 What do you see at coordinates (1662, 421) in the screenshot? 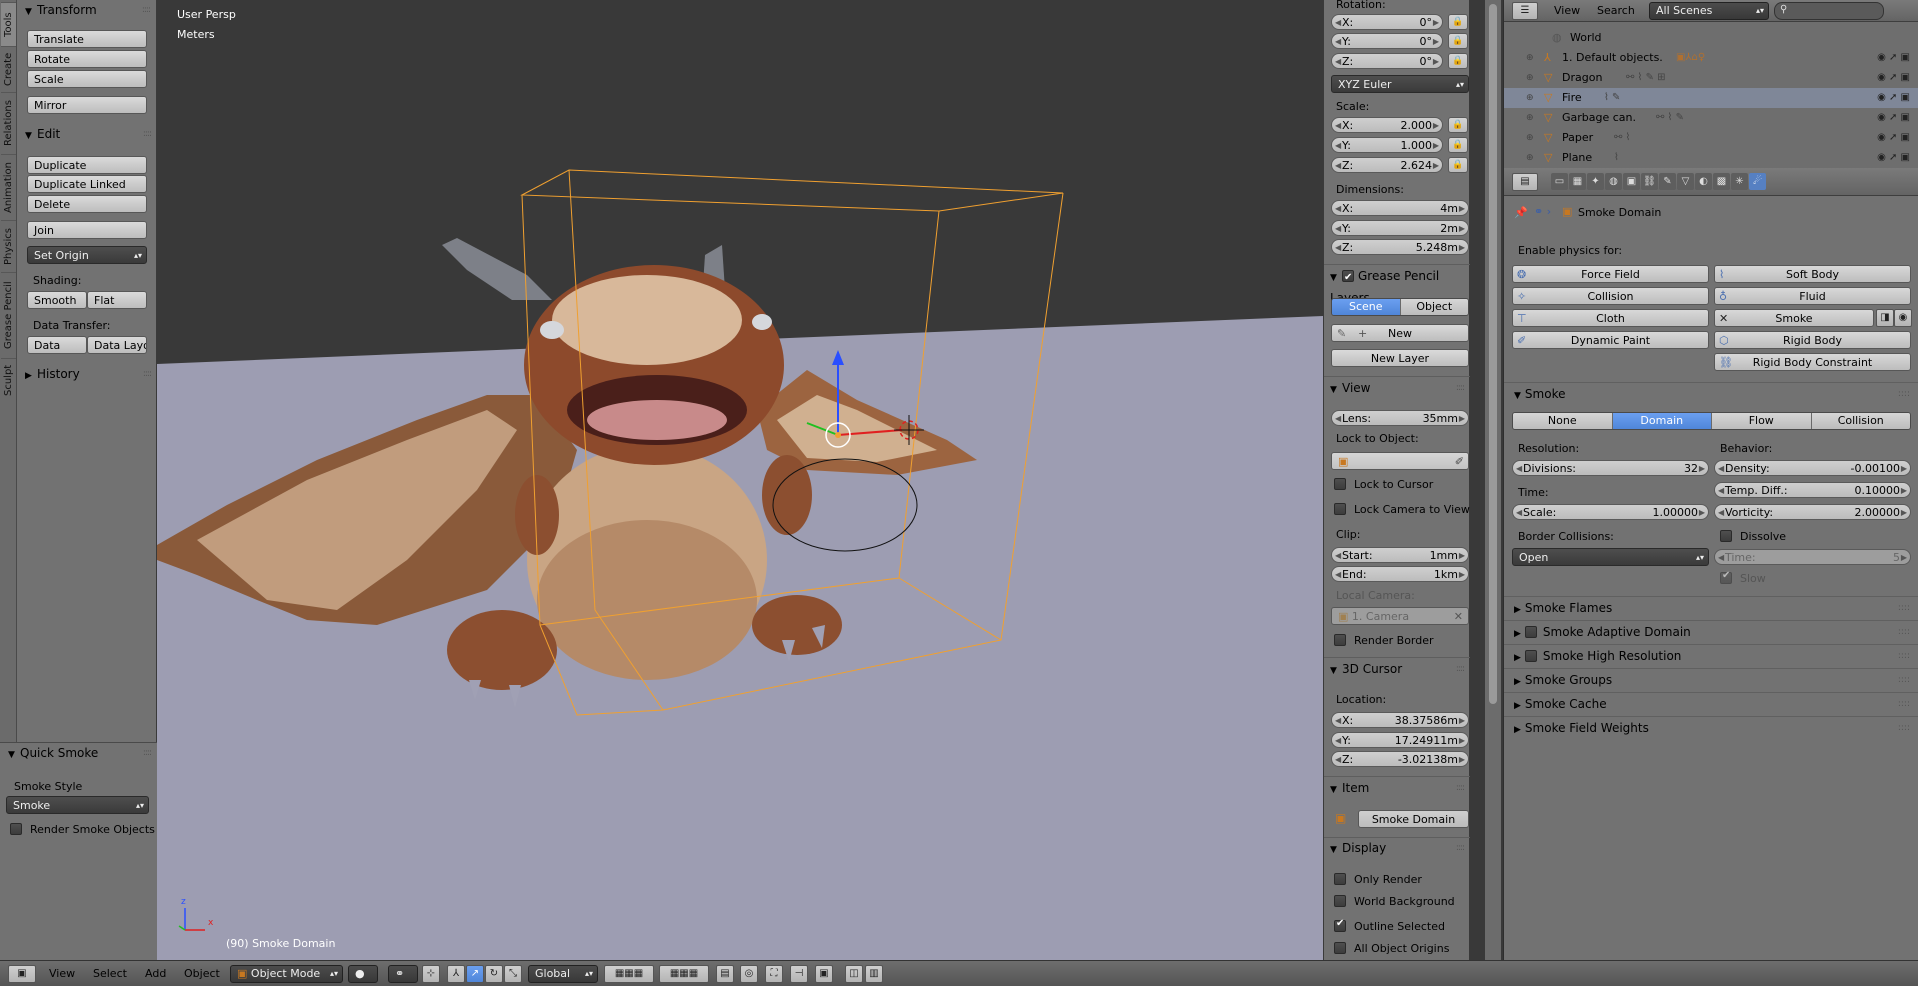
I see `smoke-type-domain: Domain` at bounding box center [1662, 421].